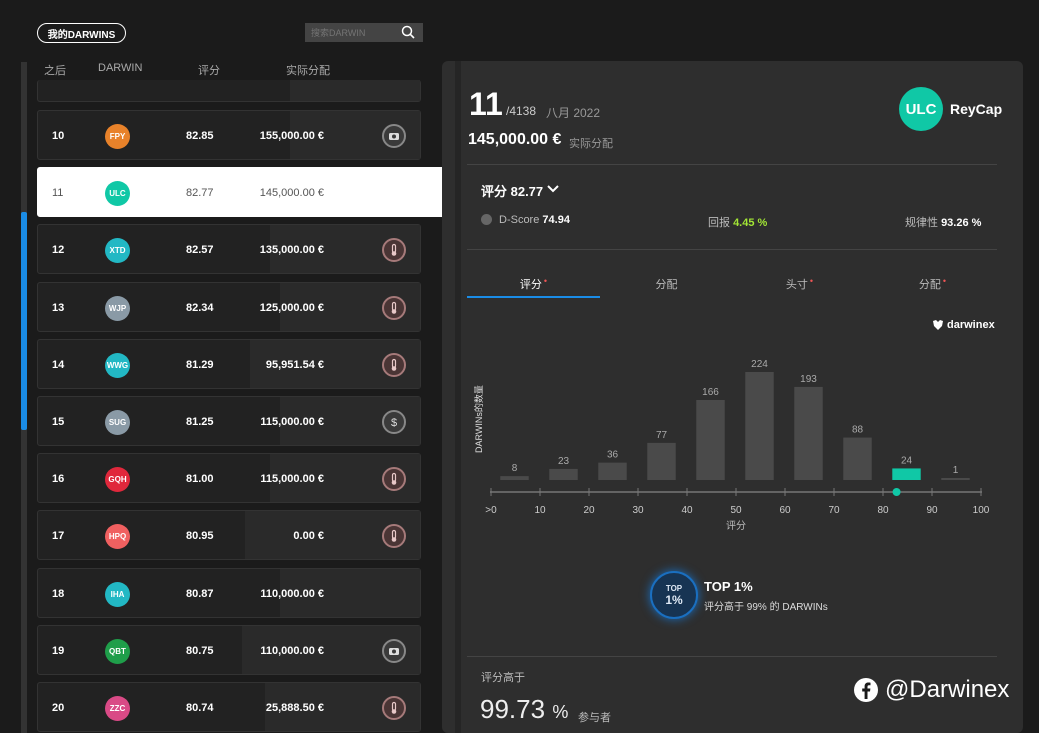 The height and width of the screenshot is (733, 1039). Describe the element at coordinates (200, 708) in the screenshot. I see `row-score: 80.74` at that location.